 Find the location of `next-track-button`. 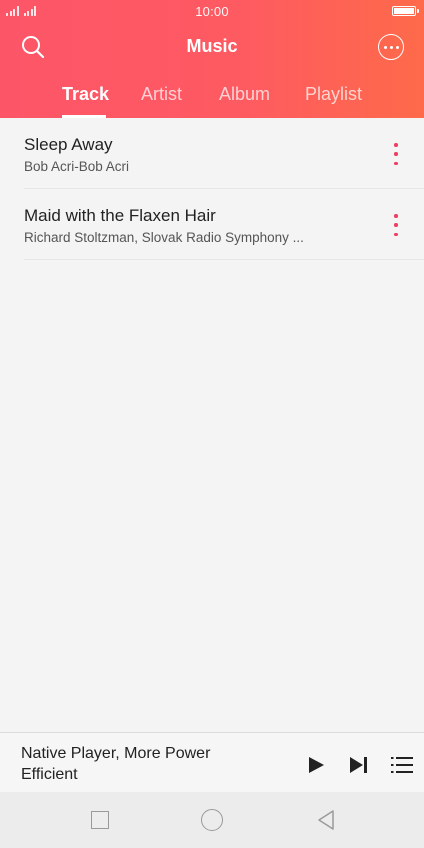

next-track-button is located at coordinates (359, 765).